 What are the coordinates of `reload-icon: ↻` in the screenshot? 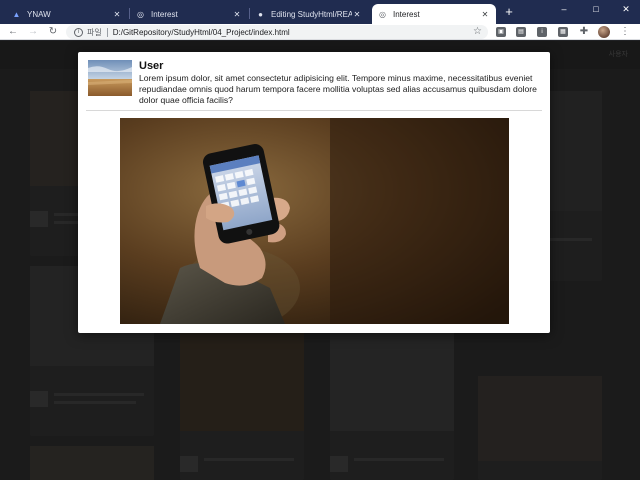 It's located at (53, 32).